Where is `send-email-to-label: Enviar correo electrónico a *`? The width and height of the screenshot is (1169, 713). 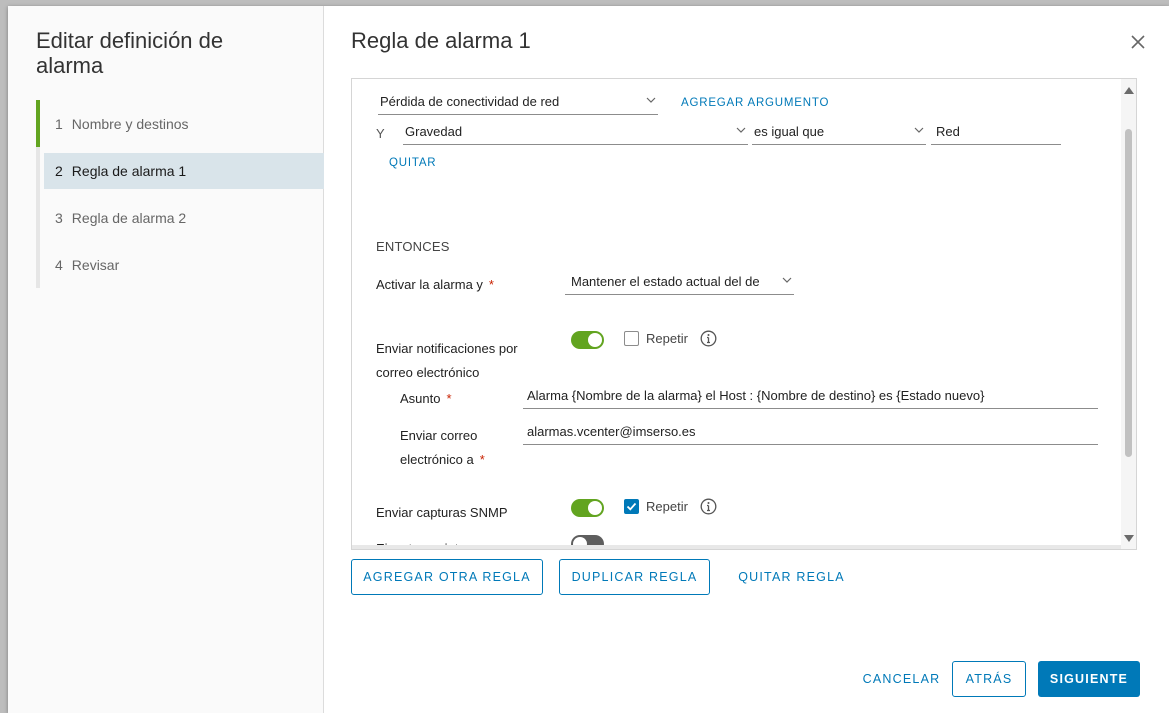
send-email-to-label: Enviar correo electrónico a * is located at coordinates (442, 448).